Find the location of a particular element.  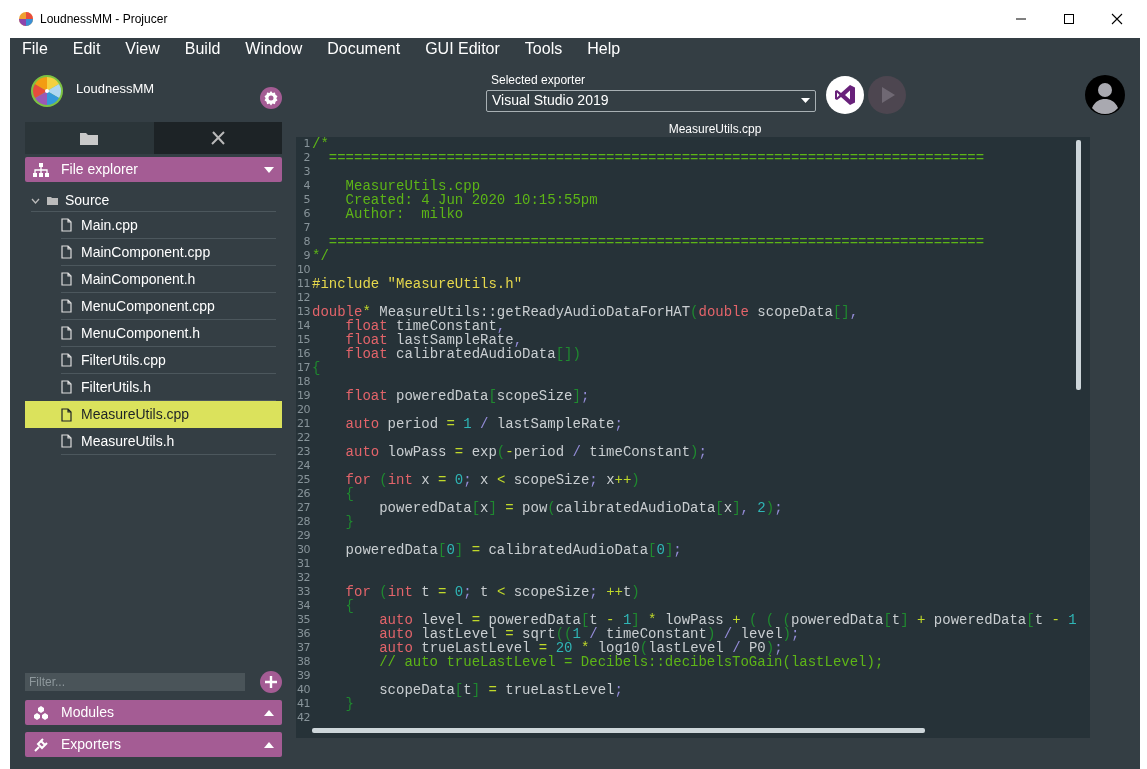

line-number: 32 is located at coordinates (303, 578).